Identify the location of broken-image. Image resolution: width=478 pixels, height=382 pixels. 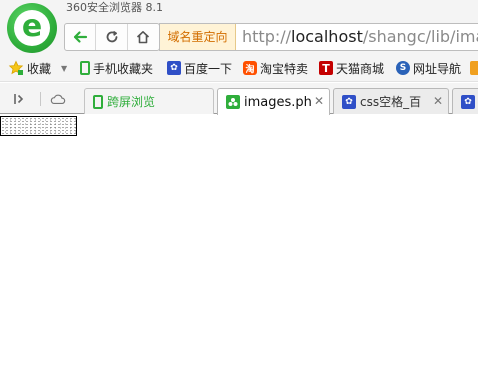
(38, 126).